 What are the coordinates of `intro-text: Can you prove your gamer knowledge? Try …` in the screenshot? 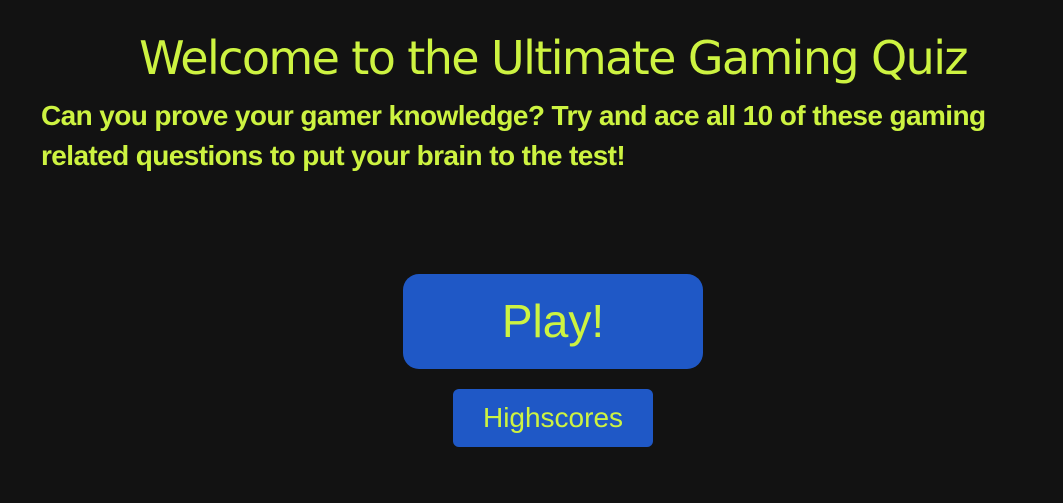 It's located at (513, 135).